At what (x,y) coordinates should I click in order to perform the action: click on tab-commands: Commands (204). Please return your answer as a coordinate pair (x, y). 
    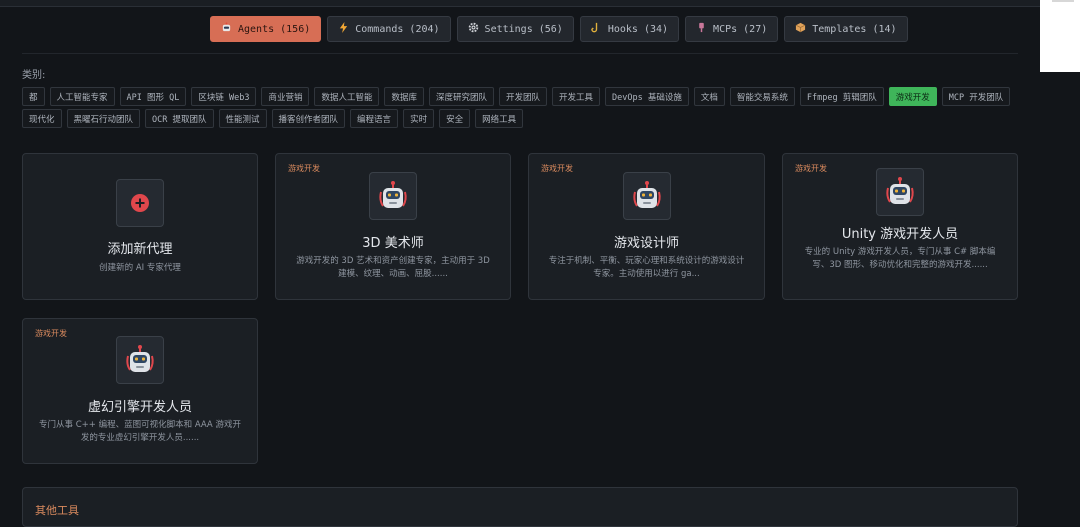
    Looking at the image, I should click on (389, 29).